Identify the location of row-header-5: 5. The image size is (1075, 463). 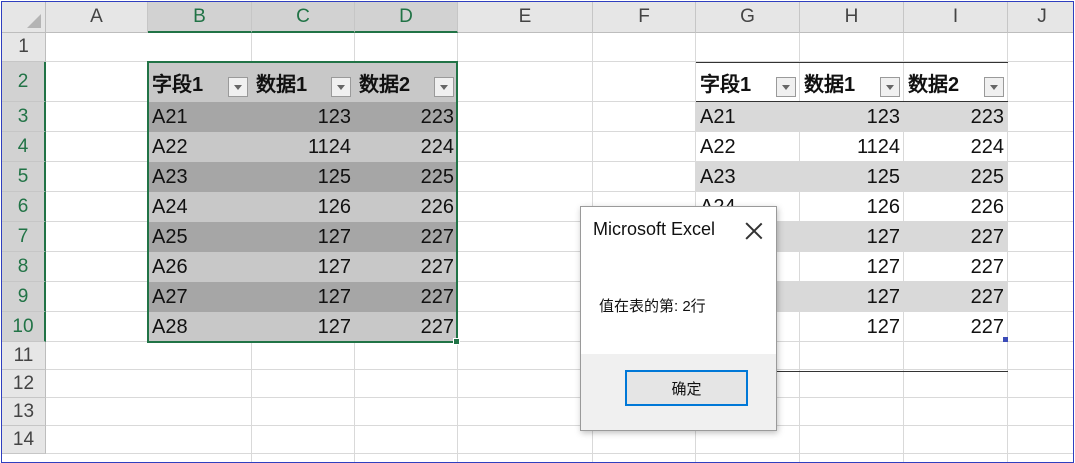
(24, 177).